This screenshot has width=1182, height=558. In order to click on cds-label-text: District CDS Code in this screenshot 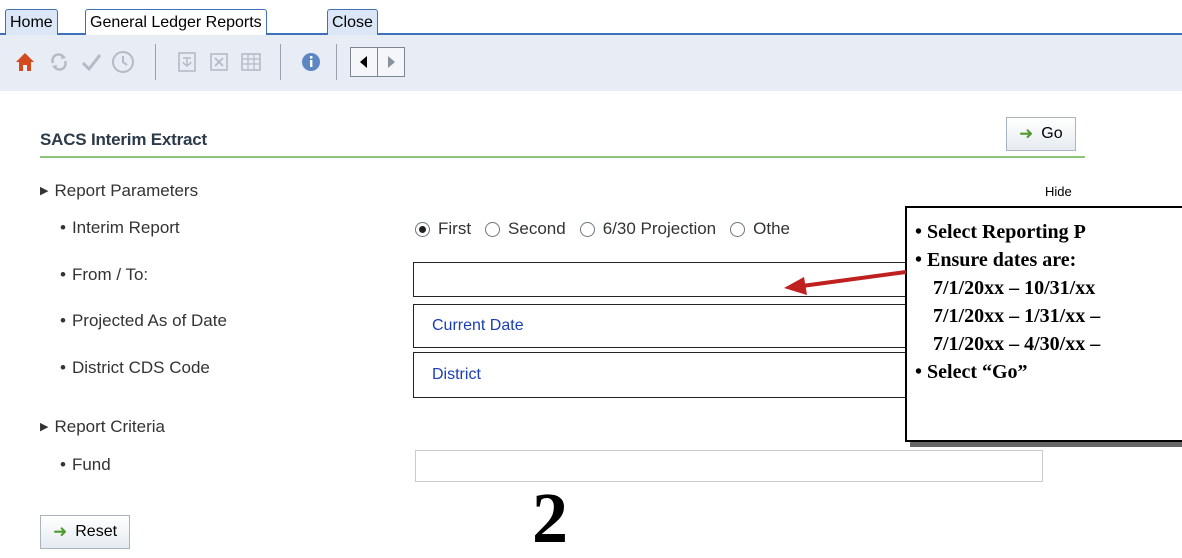, I will do `click(140, 367)`.